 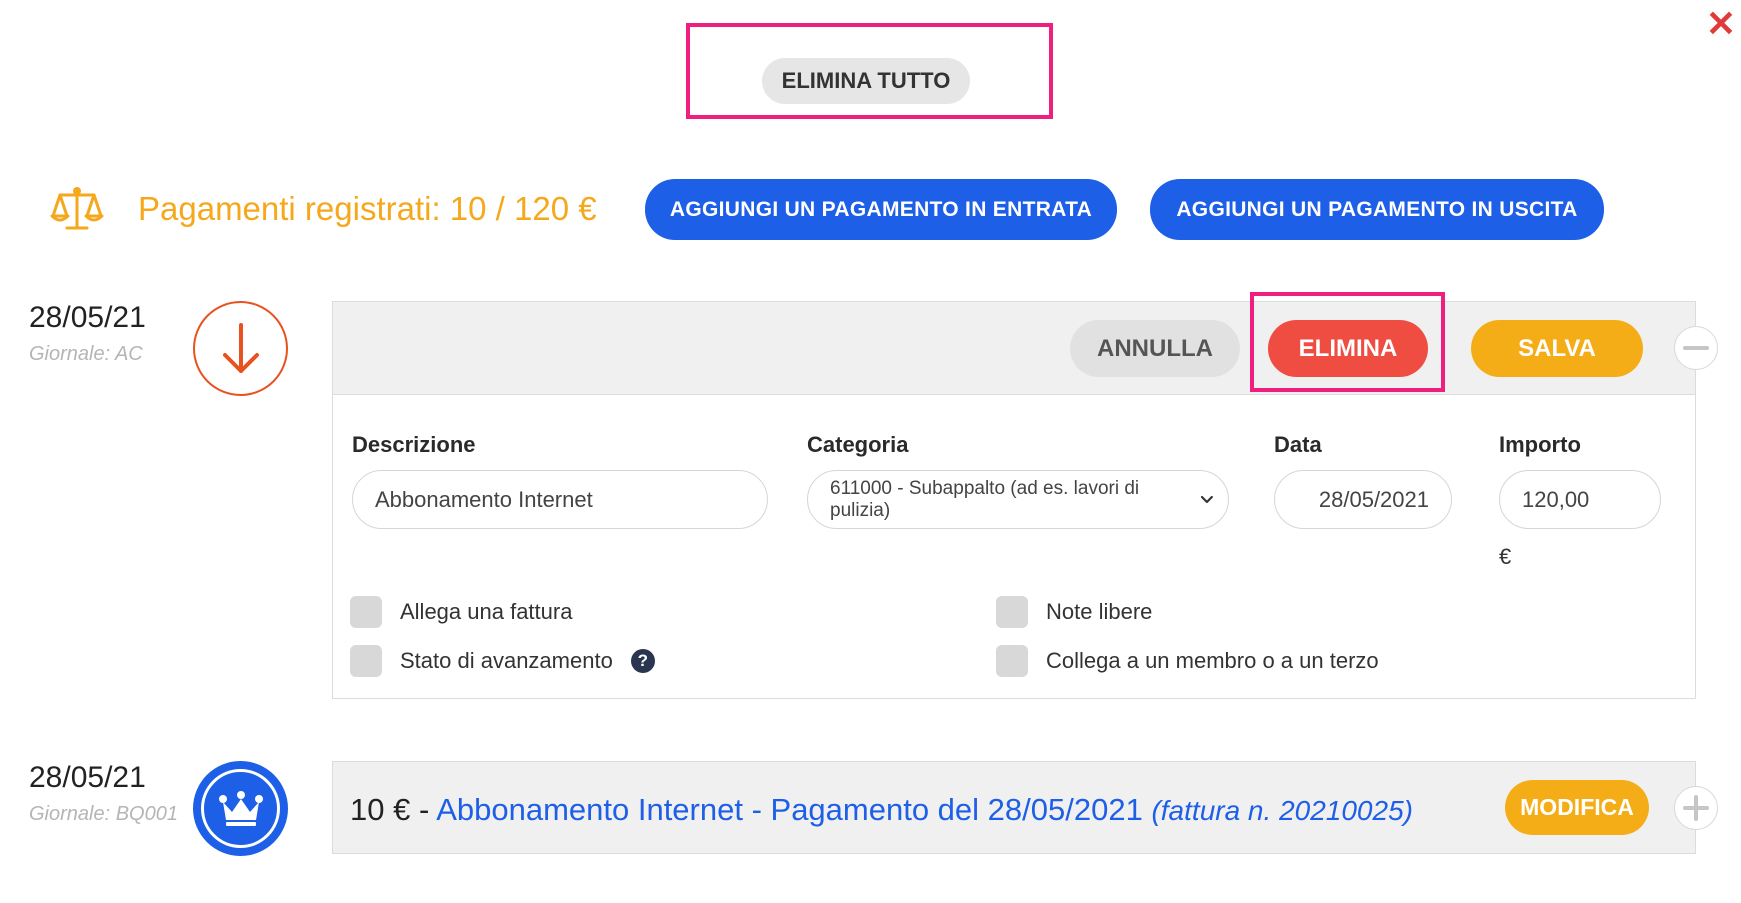 What do you see at coordinates (1580, 499) in the screenshot?
I see `amount-input` at bounding box center [1580, 499].